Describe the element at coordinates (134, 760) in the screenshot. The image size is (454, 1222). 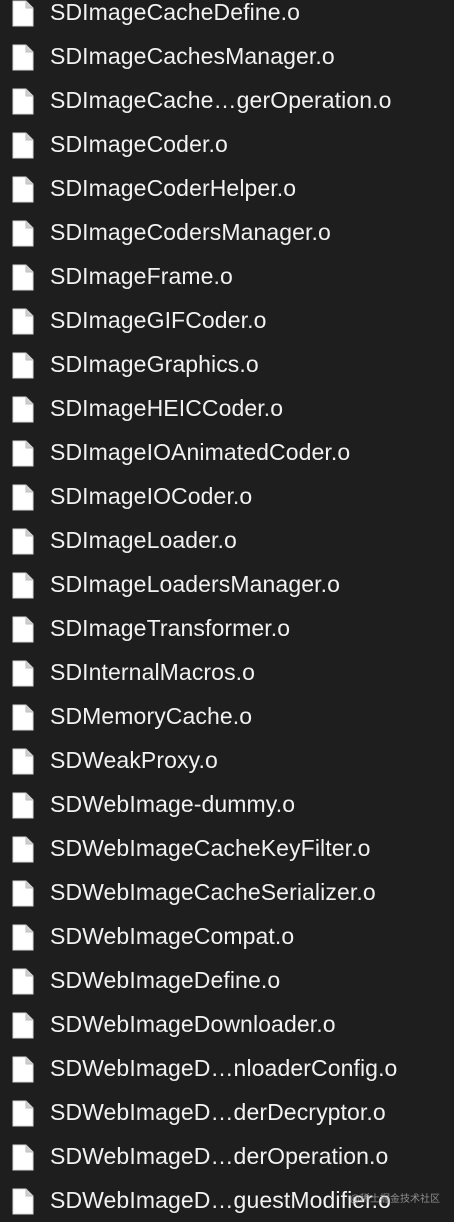
I see `file-name: SDWeakProxy.o` at that location.